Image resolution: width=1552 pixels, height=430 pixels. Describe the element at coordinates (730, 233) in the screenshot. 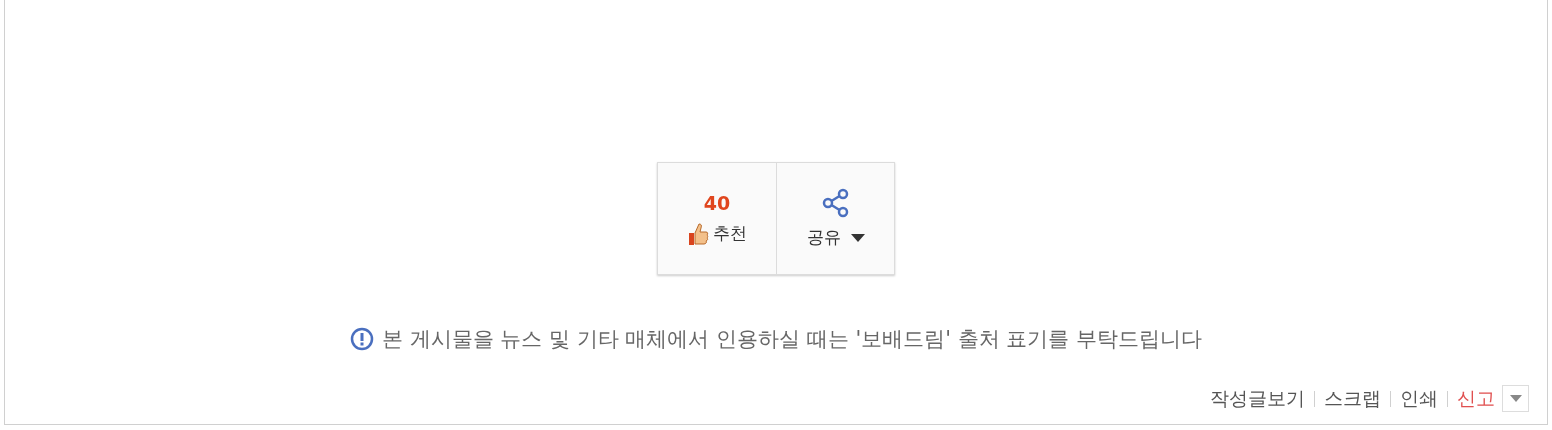

I see `recommend-label: 추천` at that location.